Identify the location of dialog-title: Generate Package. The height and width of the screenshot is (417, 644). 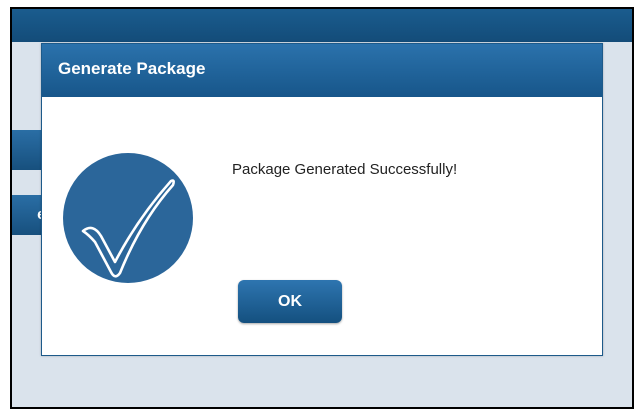
(132, 68).